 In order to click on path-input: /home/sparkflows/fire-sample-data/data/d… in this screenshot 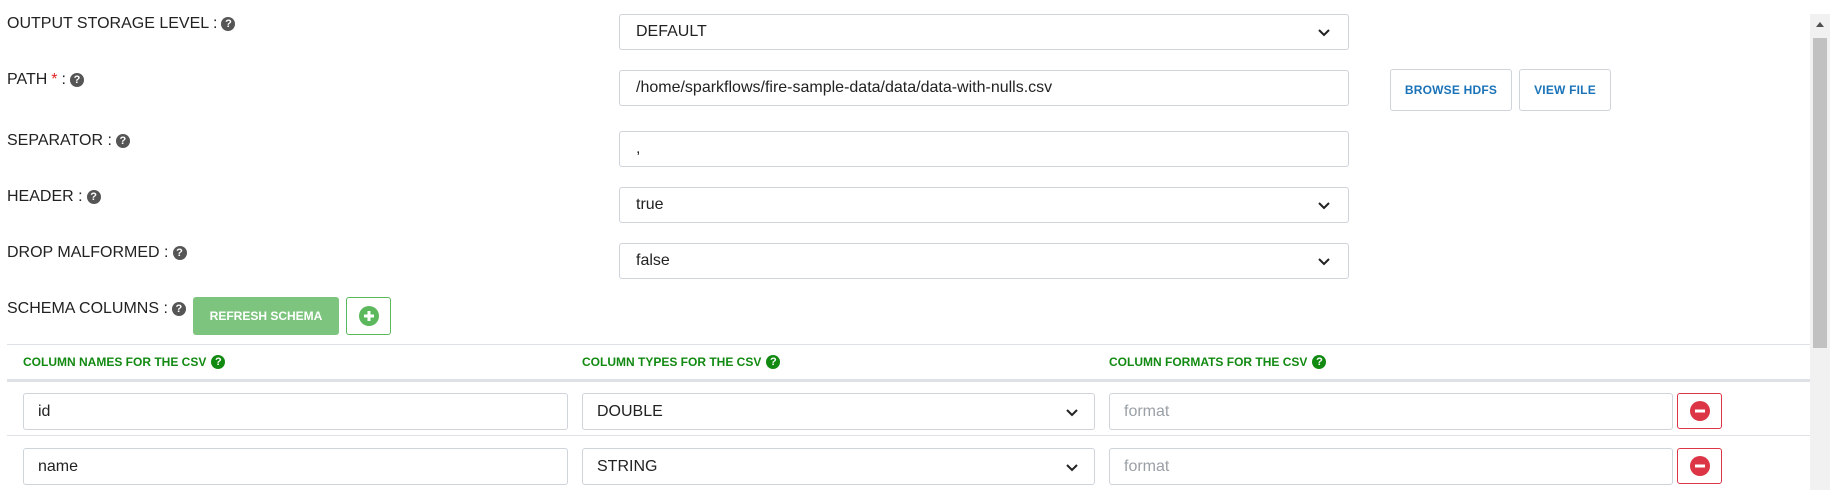, I will do `click(984, 88)`.